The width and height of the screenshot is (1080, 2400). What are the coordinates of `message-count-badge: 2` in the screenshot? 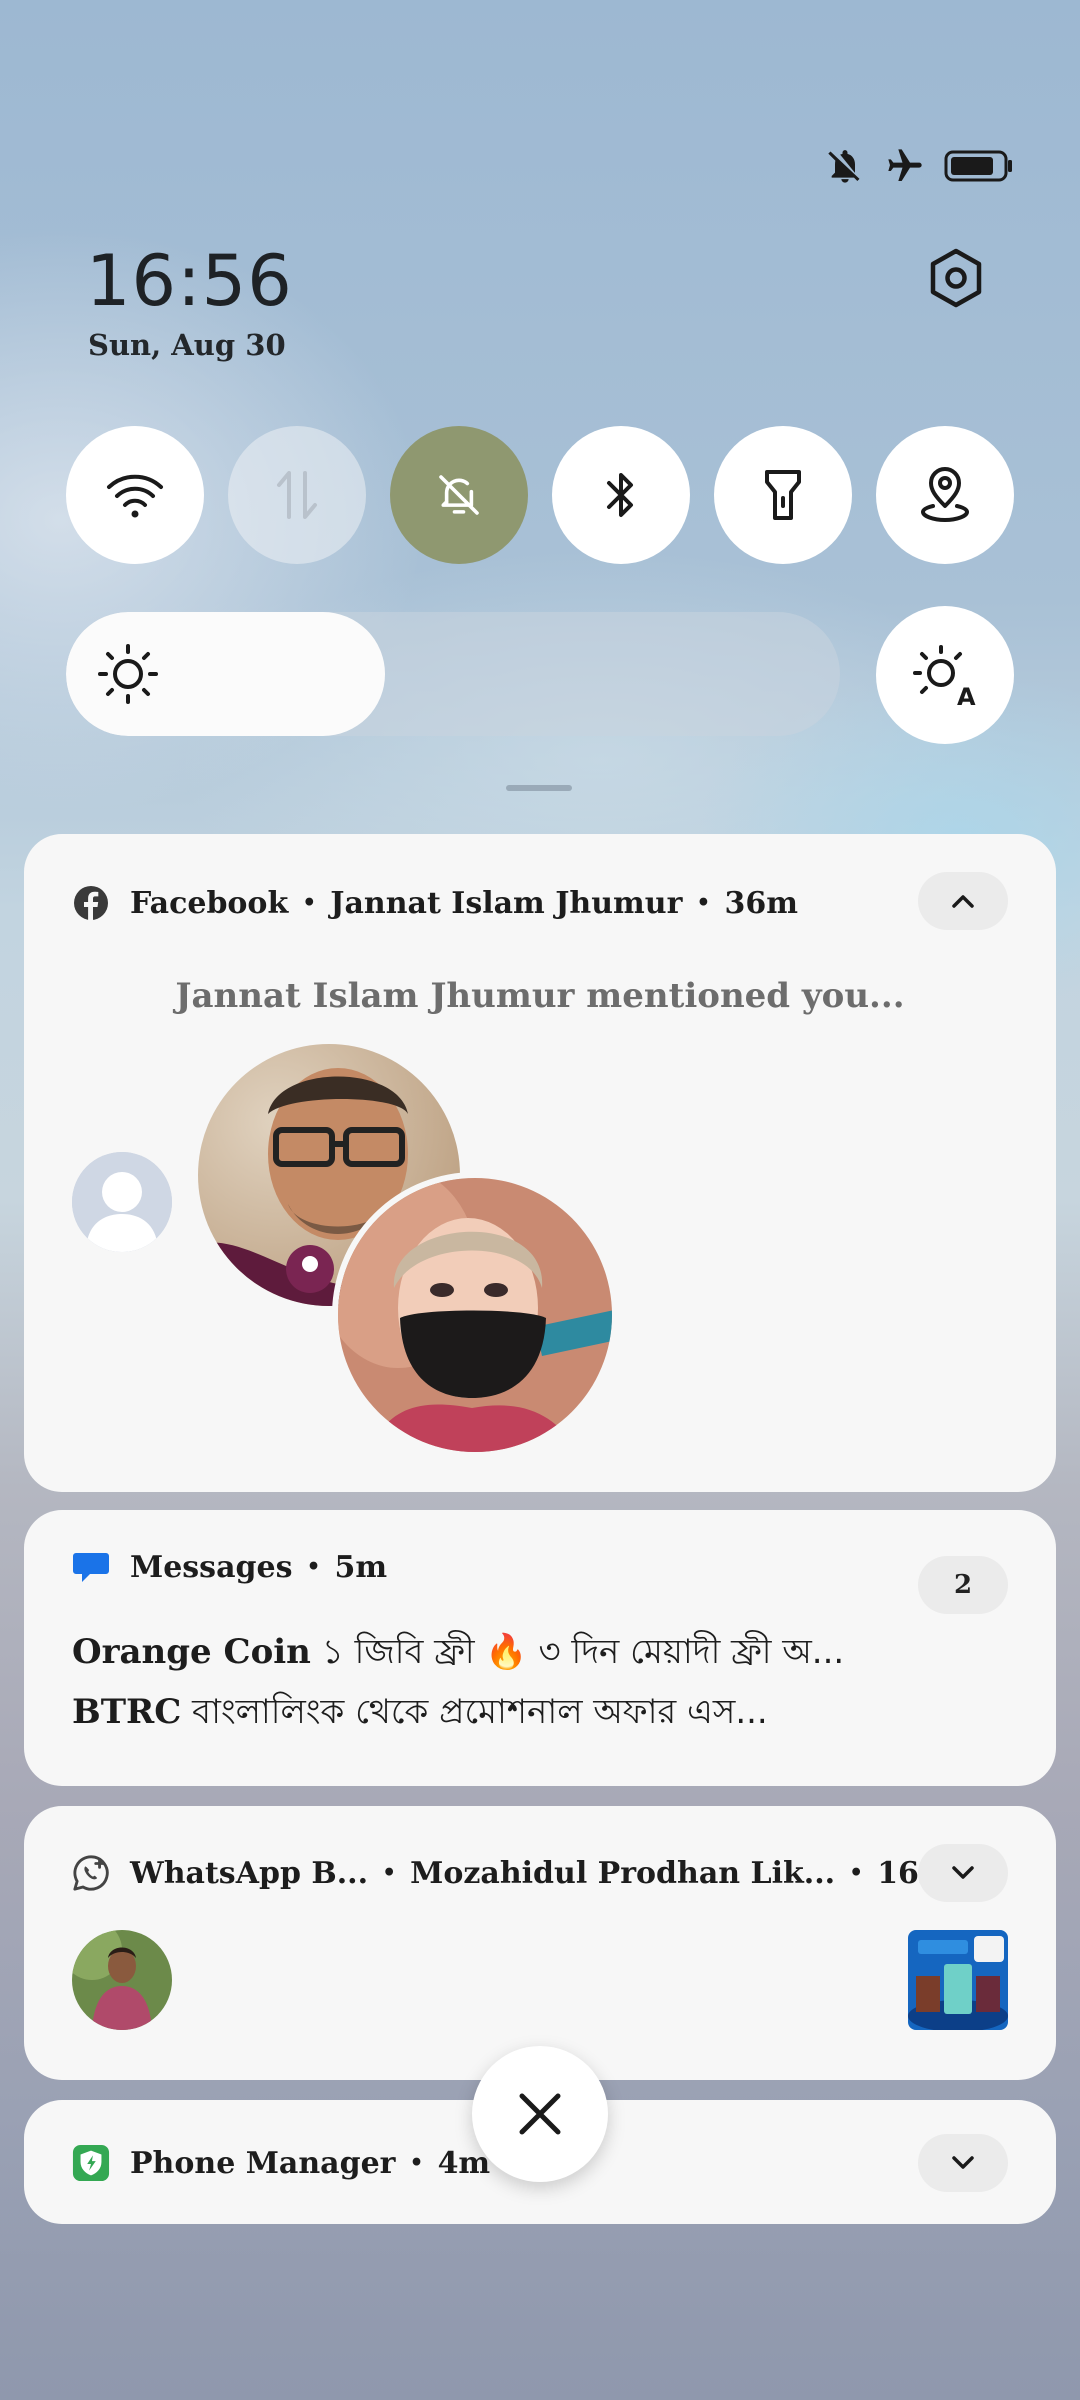 It's located at (963, 1585).